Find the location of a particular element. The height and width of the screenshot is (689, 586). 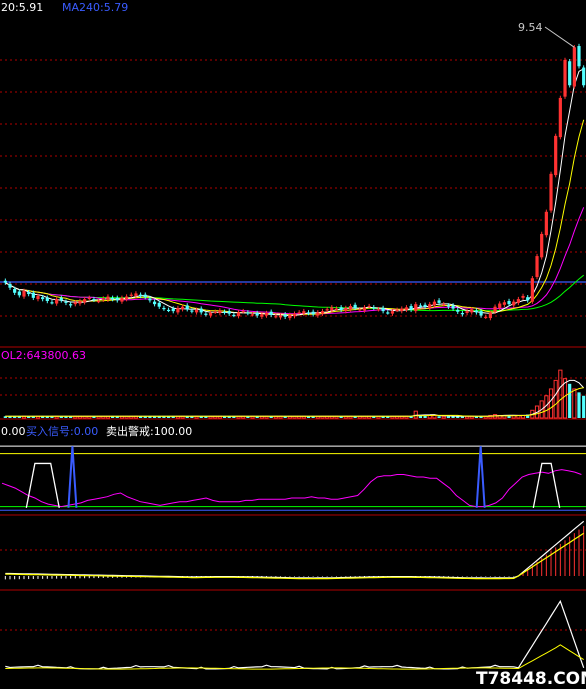

ma-short-label: 20:5.91 is located at coordinates (22, 7).